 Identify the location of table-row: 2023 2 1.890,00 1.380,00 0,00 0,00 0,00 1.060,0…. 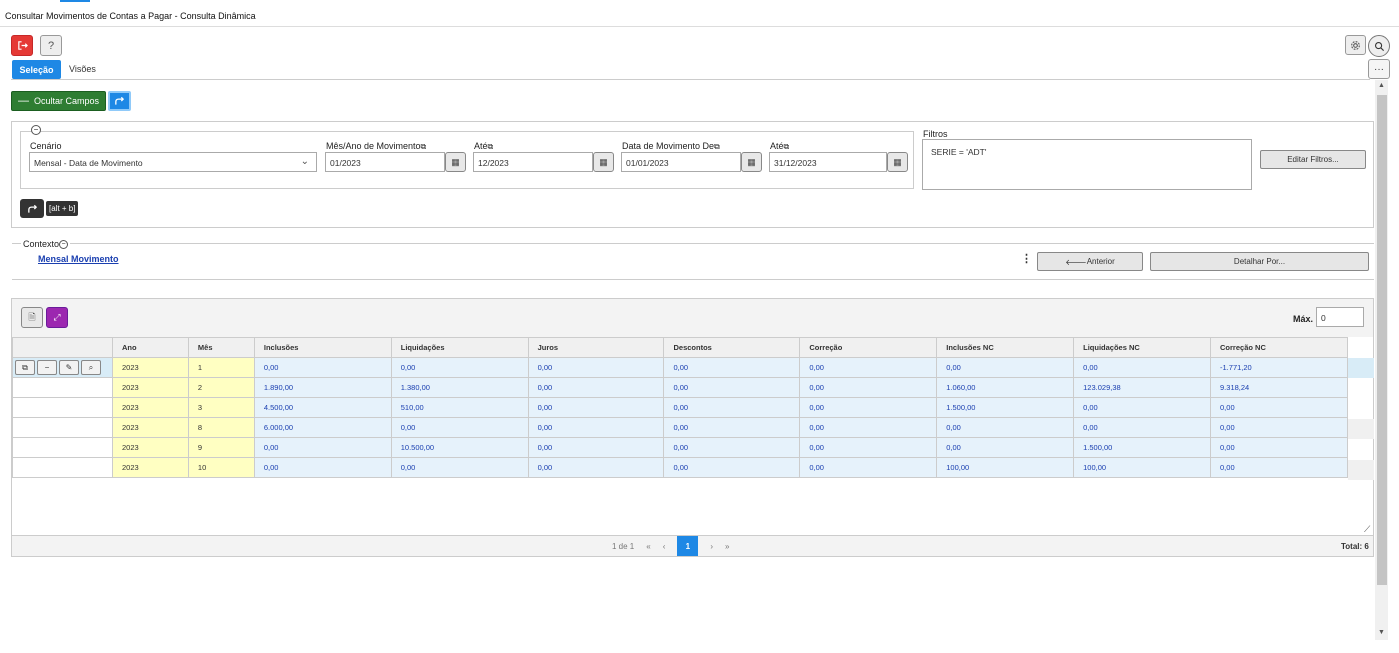
(680, 387).